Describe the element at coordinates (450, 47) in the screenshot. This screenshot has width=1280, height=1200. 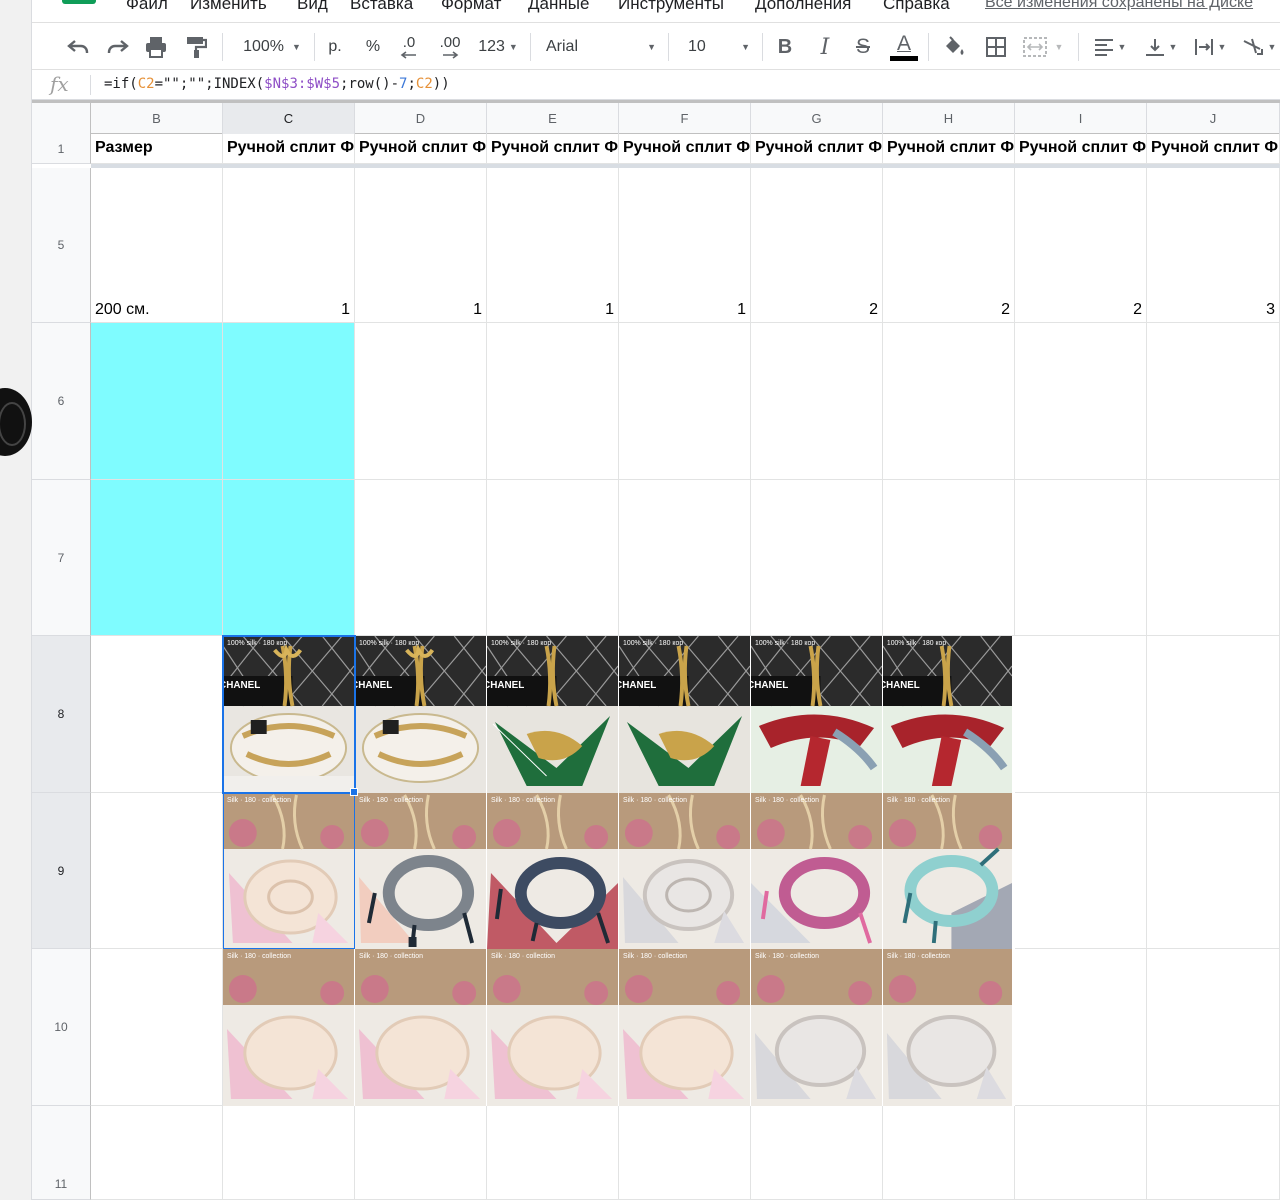
I see `increase-decimal-button: .00` at that location.